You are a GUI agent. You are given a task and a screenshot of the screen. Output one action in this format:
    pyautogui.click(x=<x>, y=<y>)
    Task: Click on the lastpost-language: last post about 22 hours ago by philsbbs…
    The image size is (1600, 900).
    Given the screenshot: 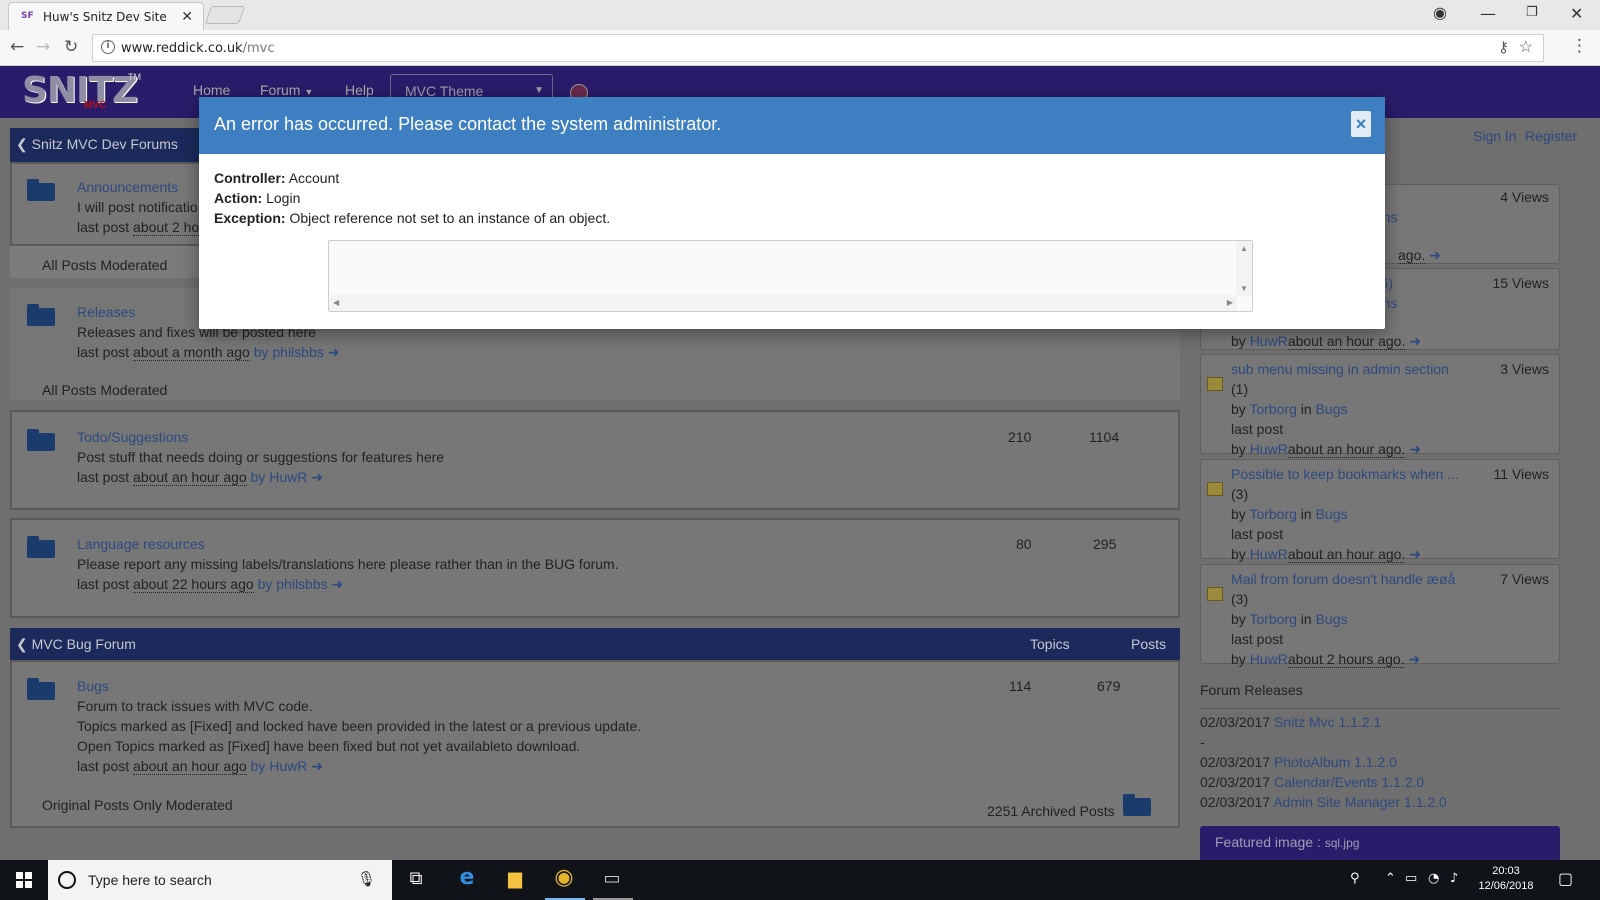 What is the action you would take?
    pyautogui.click(x=210, y=584)
    